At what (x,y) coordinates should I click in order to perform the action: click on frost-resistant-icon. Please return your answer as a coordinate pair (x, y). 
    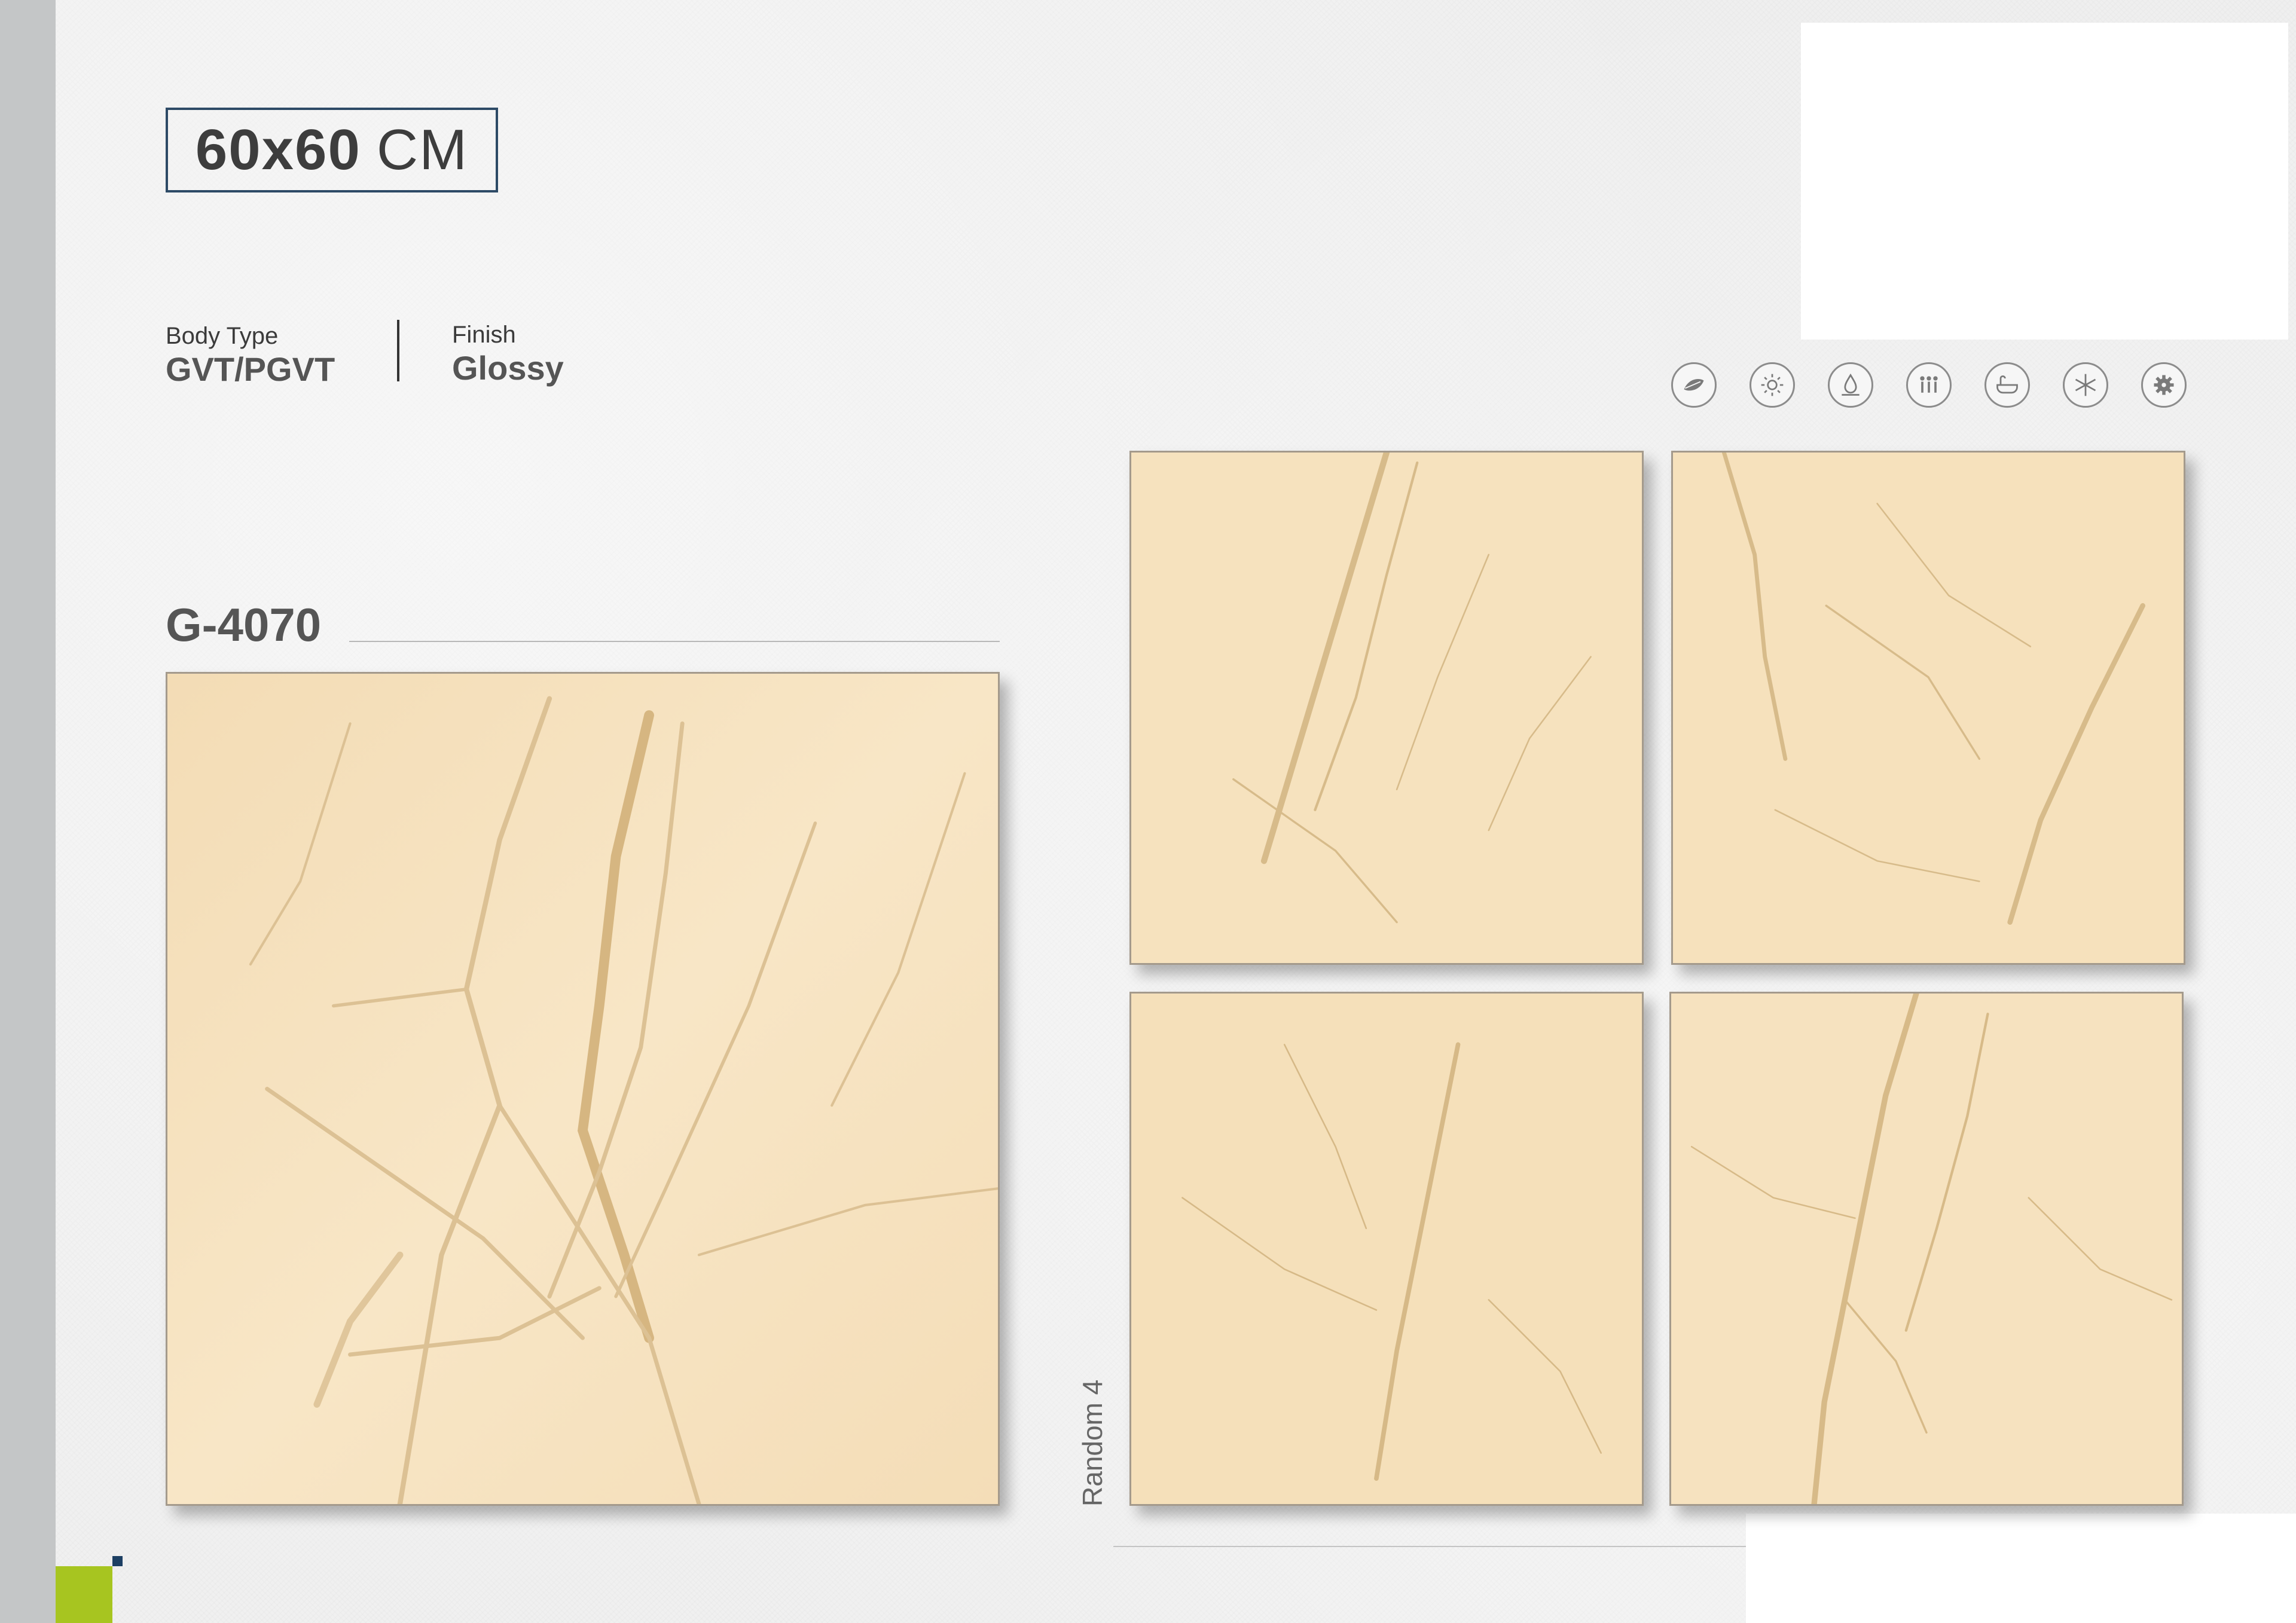
    Looking at the image, I should click on (2085, 385).